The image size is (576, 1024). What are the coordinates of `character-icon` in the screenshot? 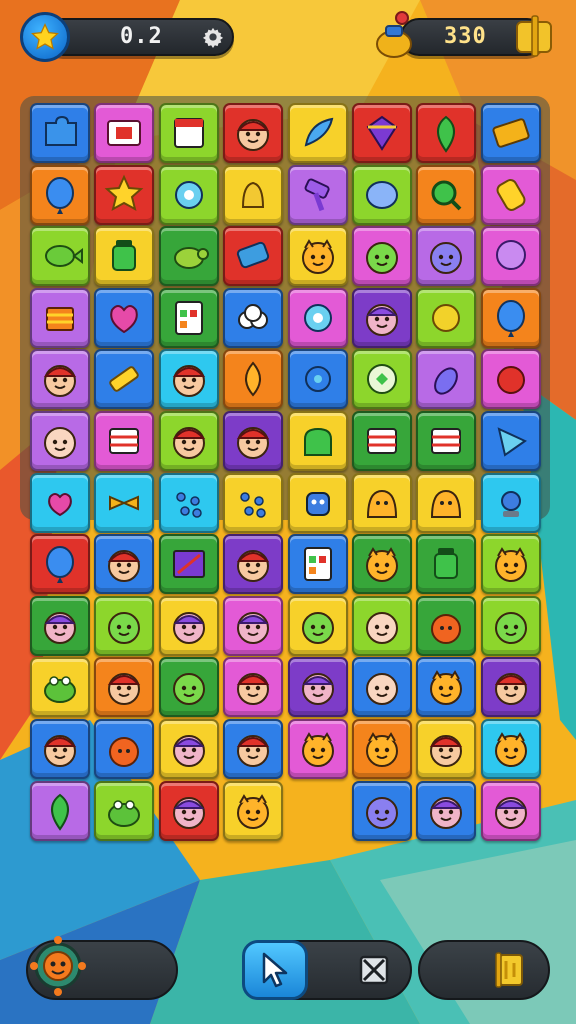 It's located at (58, 966).